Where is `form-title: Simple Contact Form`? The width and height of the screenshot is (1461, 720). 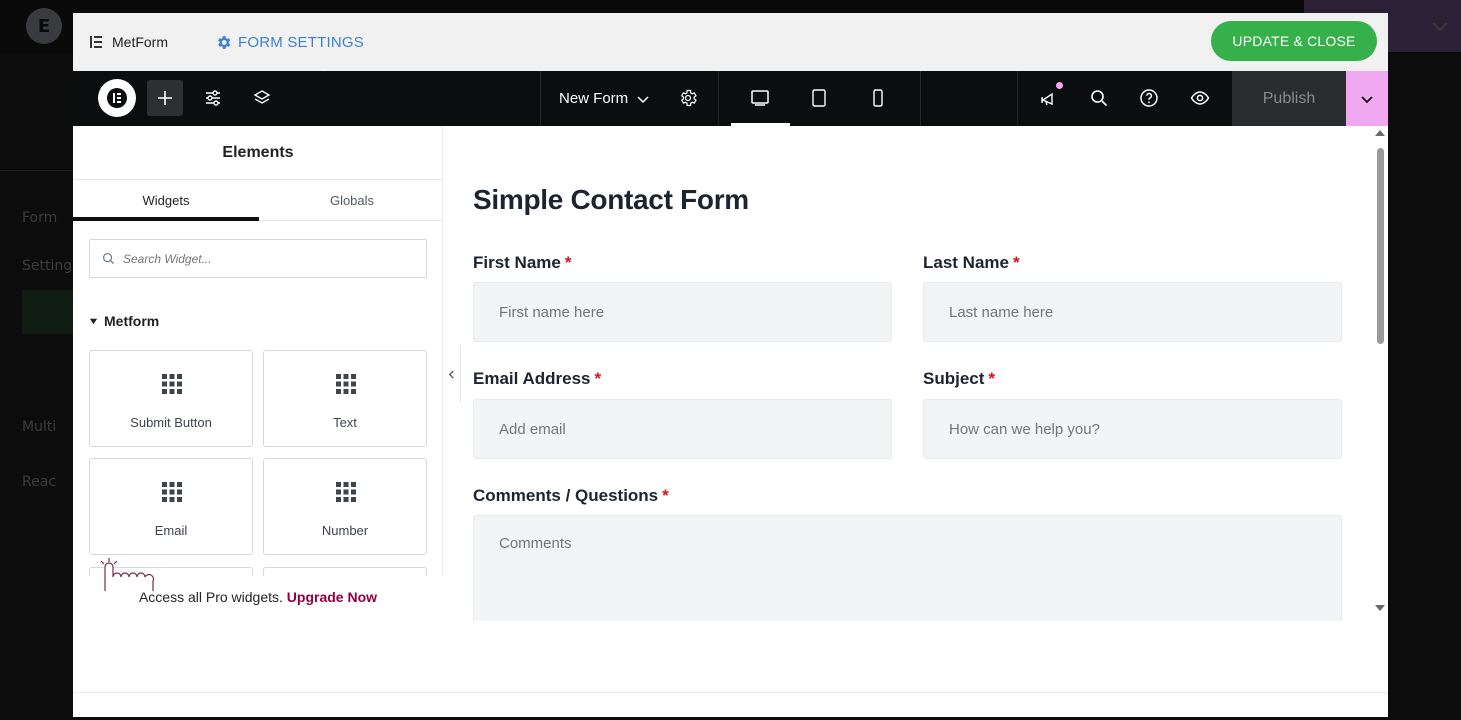 form-title: Simple Contact Form is located at coordinates (611, 199).